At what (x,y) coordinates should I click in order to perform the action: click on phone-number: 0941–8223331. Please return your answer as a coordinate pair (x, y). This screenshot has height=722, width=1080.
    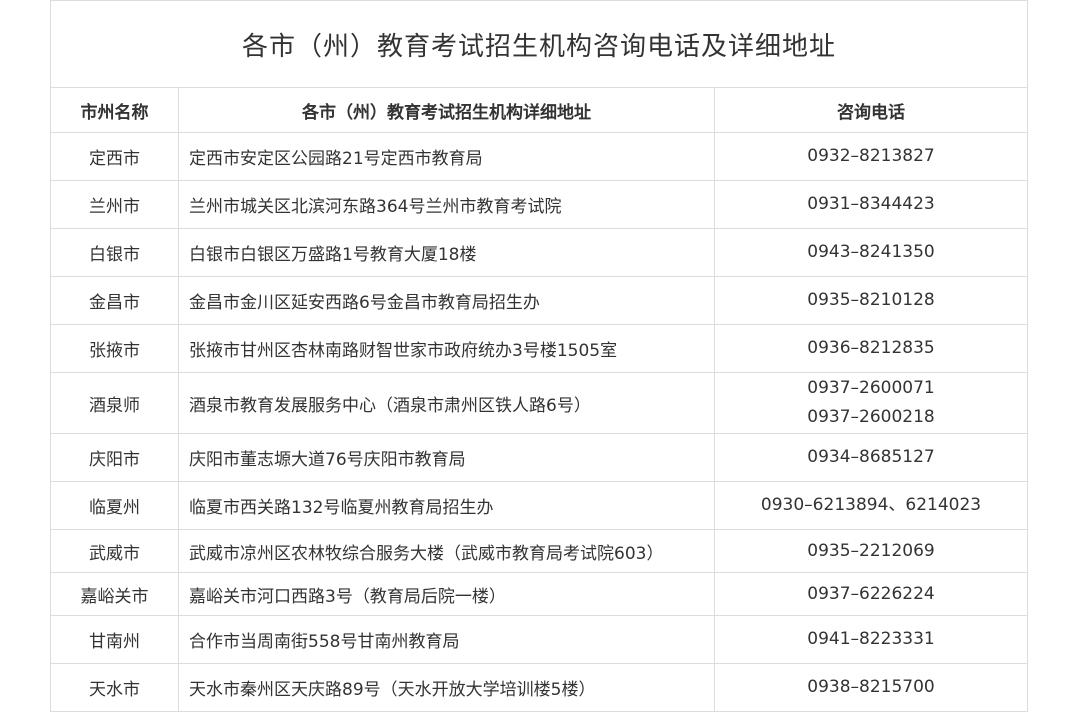
    Looking at the image, I should click on (871, 639).